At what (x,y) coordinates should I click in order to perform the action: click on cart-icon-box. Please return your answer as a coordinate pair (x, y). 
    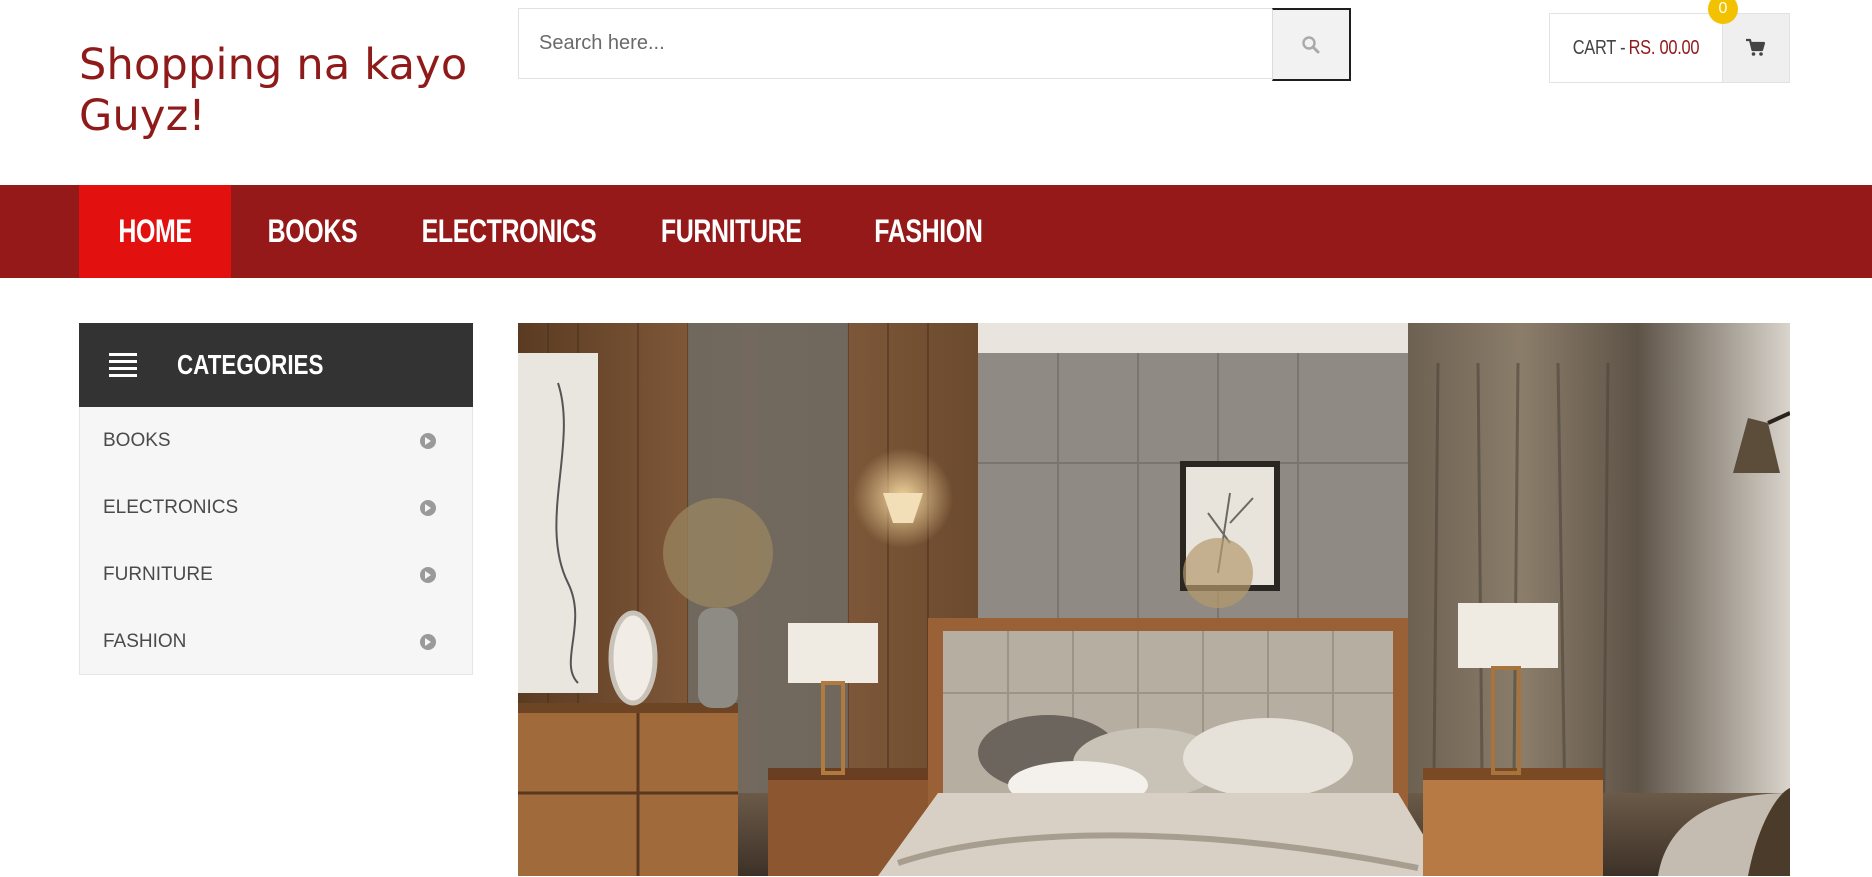
    Looking at the image, I should click on (1755, 48).